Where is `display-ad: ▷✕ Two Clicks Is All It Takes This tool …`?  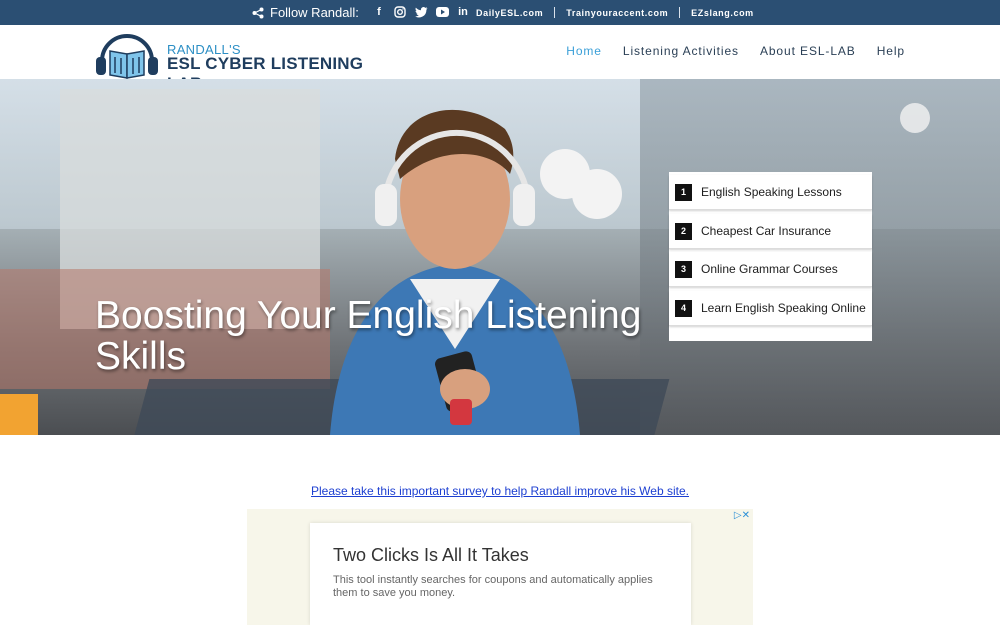
display-ad: ▷✕ Two Clicks Is All It Takes This tool … is located at coordinates (500, 567).